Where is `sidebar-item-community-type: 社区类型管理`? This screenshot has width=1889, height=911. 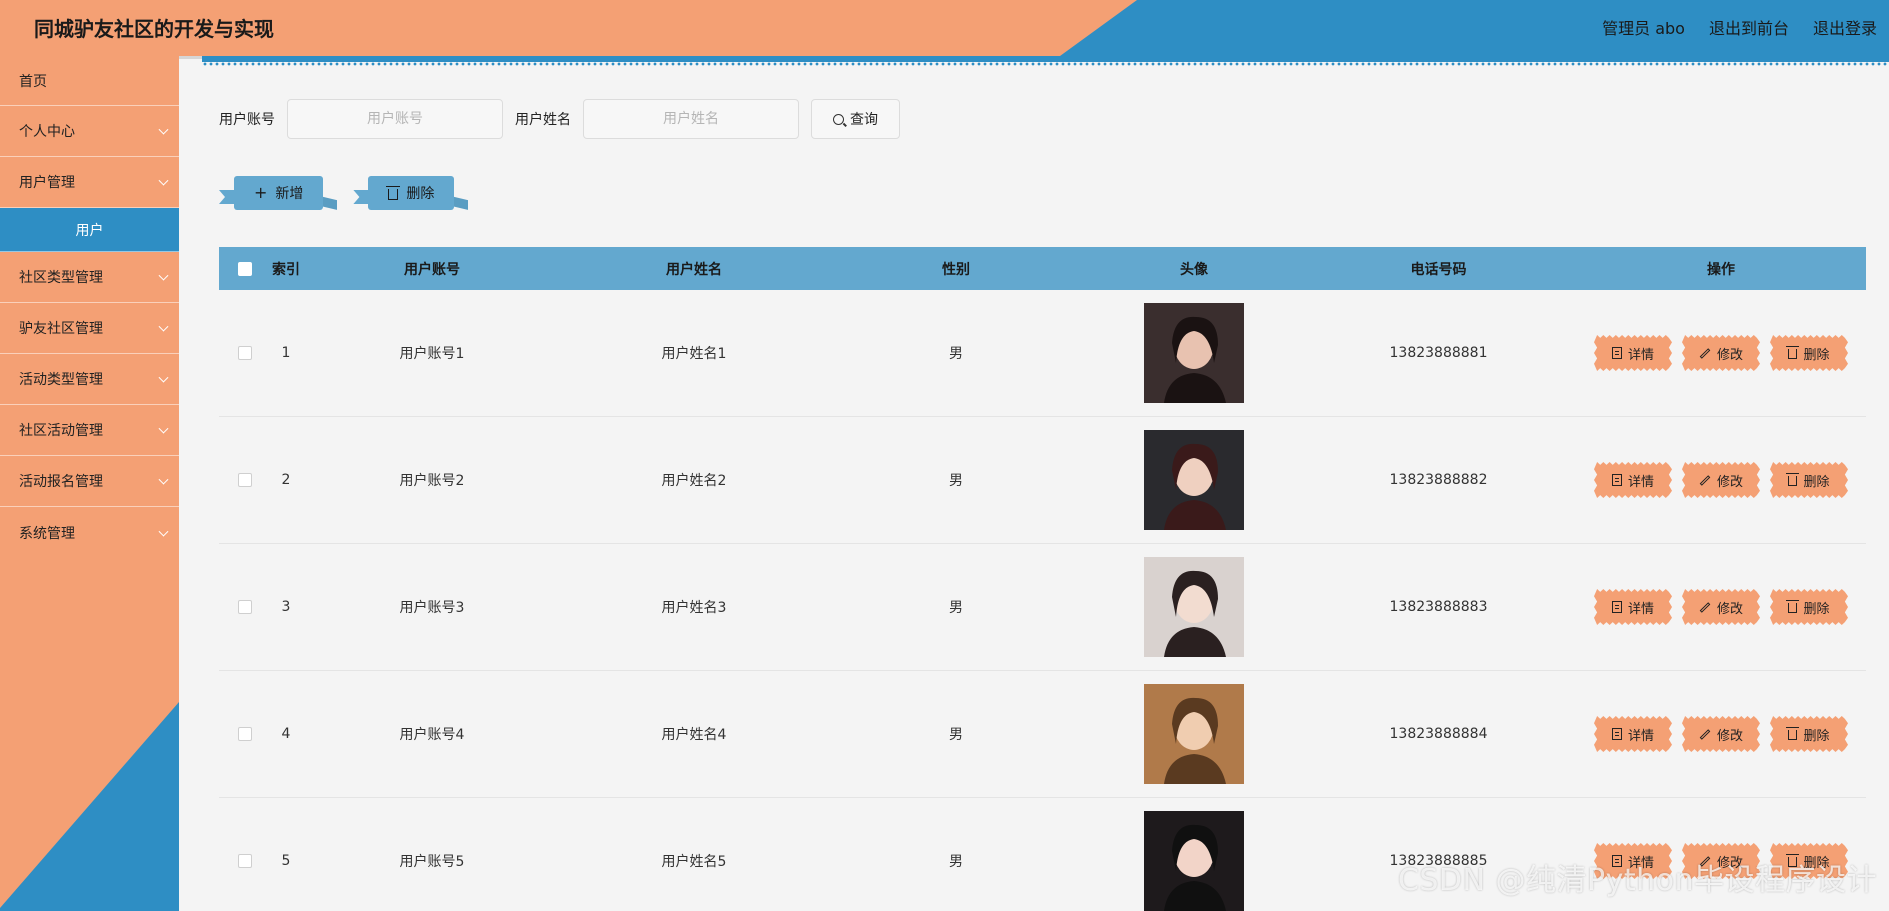
sidebar-item-community-type: 社区类型管理 is located at coordinates (89, 277).